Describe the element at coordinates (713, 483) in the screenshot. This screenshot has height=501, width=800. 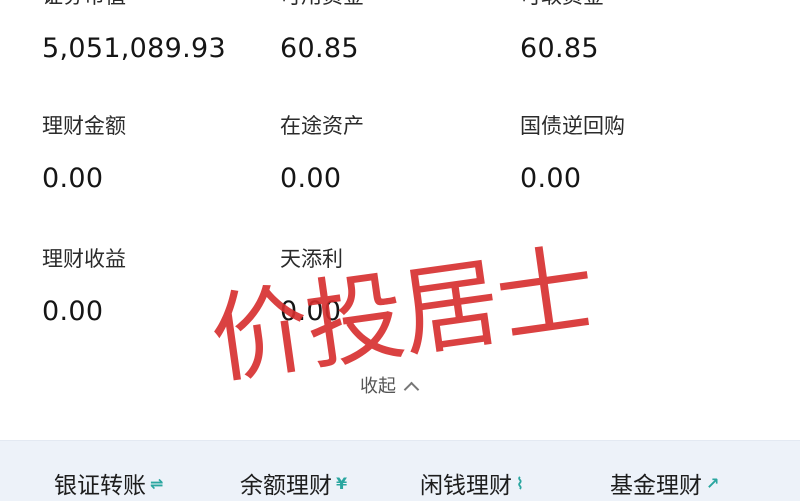
I see `trend-icon: ↗` at that location.